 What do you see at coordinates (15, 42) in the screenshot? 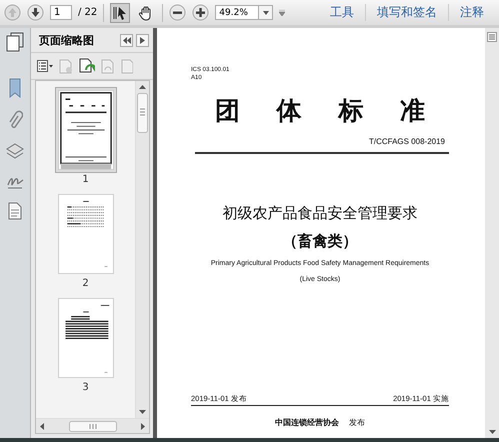
I see `pages-icon` at bounding box center [15, 42].